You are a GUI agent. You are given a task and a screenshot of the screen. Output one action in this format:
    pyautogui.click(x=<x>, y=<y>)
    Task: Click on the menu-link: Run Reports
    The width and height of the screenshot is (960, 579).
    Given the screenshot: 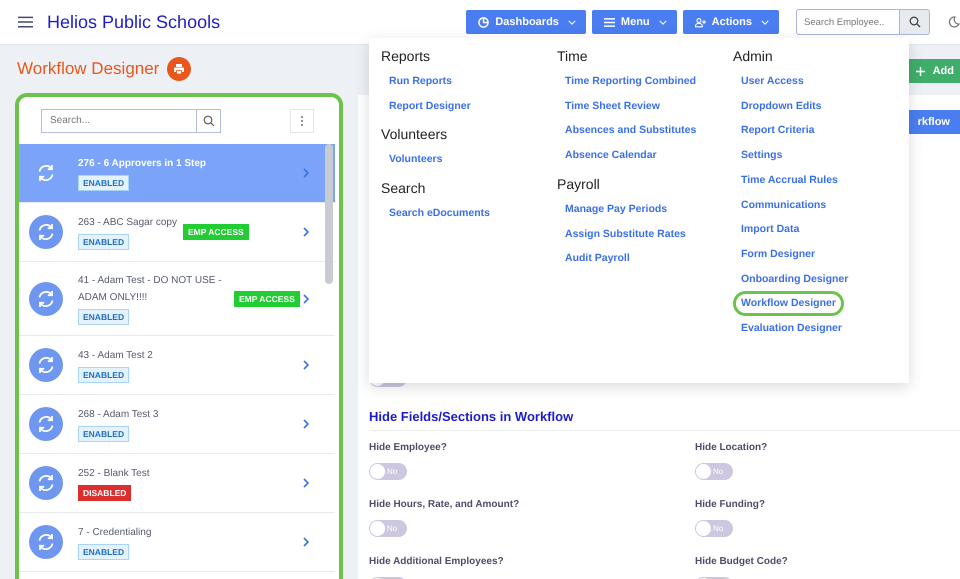 What is the action you would take?
    pyautogui.click(x=420, y=81)
    